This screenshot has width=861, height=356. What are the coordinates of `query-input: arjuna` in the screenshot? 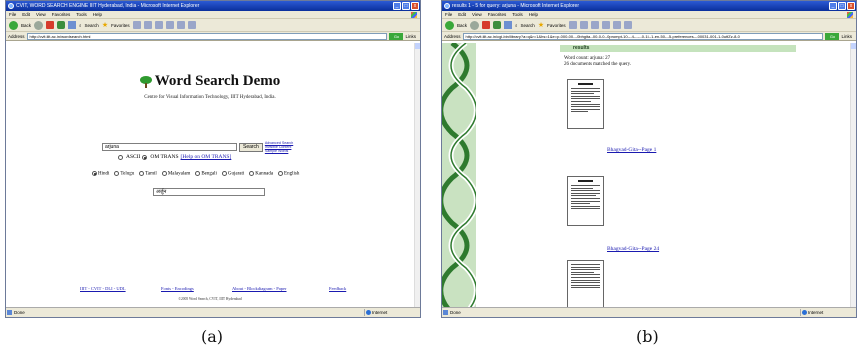 It's located at (169, 147).